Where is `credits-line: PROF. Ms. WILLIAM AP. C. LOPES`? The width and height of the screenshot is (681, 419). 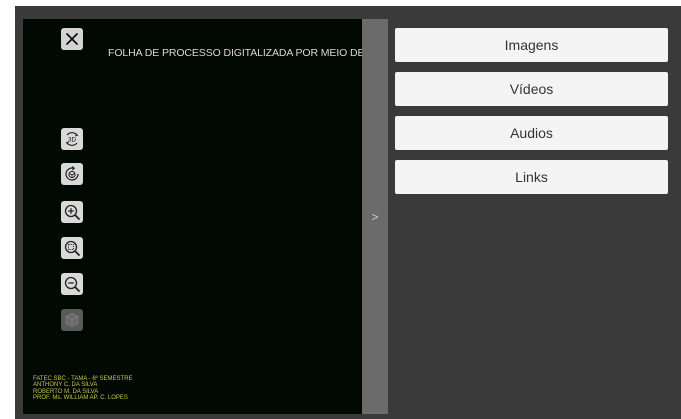
credits-line: PROF. Ms. WILLIAM AP. C. LOPES is located at coordinates (80, 398).